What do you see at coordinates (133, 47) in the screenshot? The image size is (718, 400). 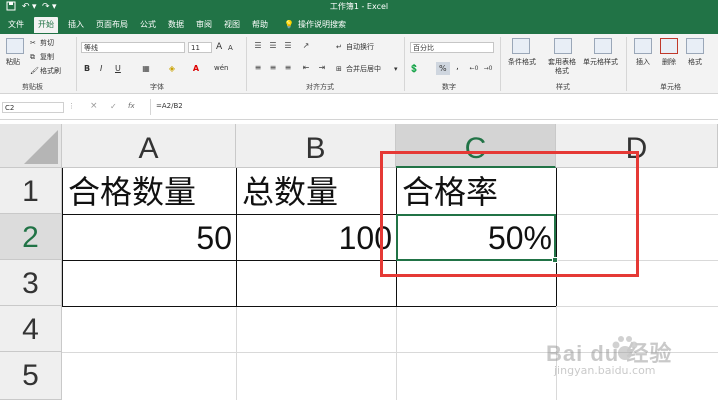 I see `font-name-select: 等线` at bounding box center [133, 47].